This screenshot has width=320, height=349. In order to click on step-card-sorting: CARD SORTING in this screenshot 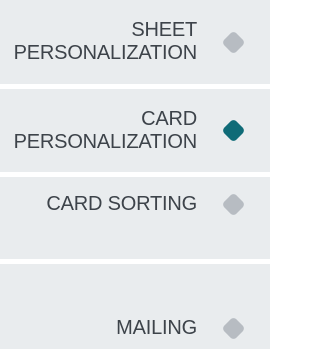, I will do `click(135, 204)`.